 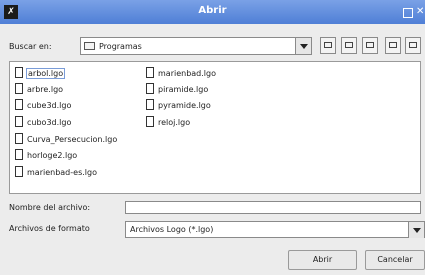 I want to click on list-item: horloge2.lgo, so click(x=46, y=155).